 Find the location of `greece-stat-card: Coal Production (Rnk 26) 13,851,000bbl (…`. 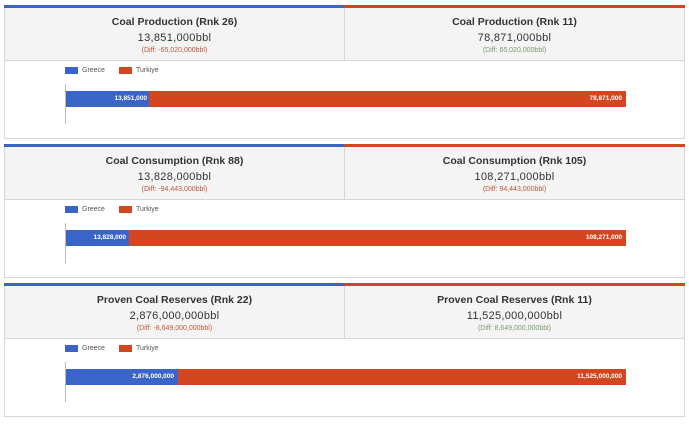

greece-stat-card: Coal Production (Rnk 26) 13,851,000bbl (… is located at coordinates (174, 33).